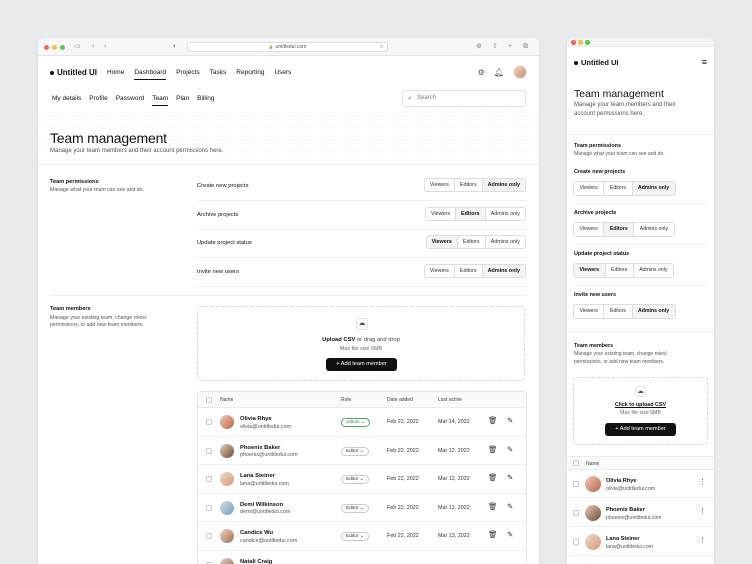 The width and height of the screenshot is (752, 564). I want to click on select-all-checkbox, so click(209, 400).